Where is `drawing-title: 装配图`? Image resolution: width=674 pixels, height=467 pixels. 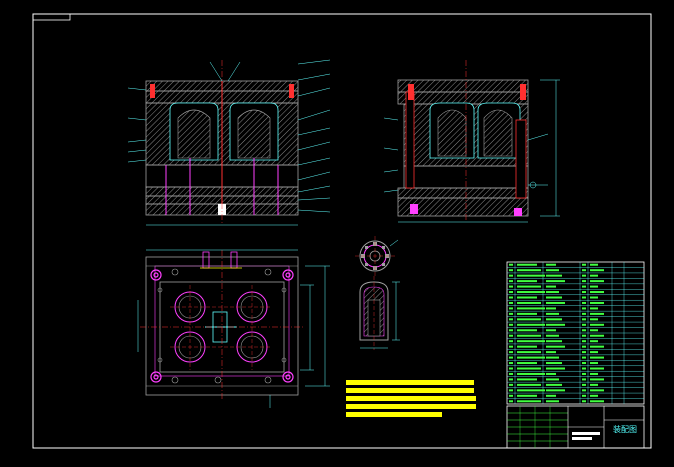 drawing-title: 装配图 is located at coordinates (625, 429).